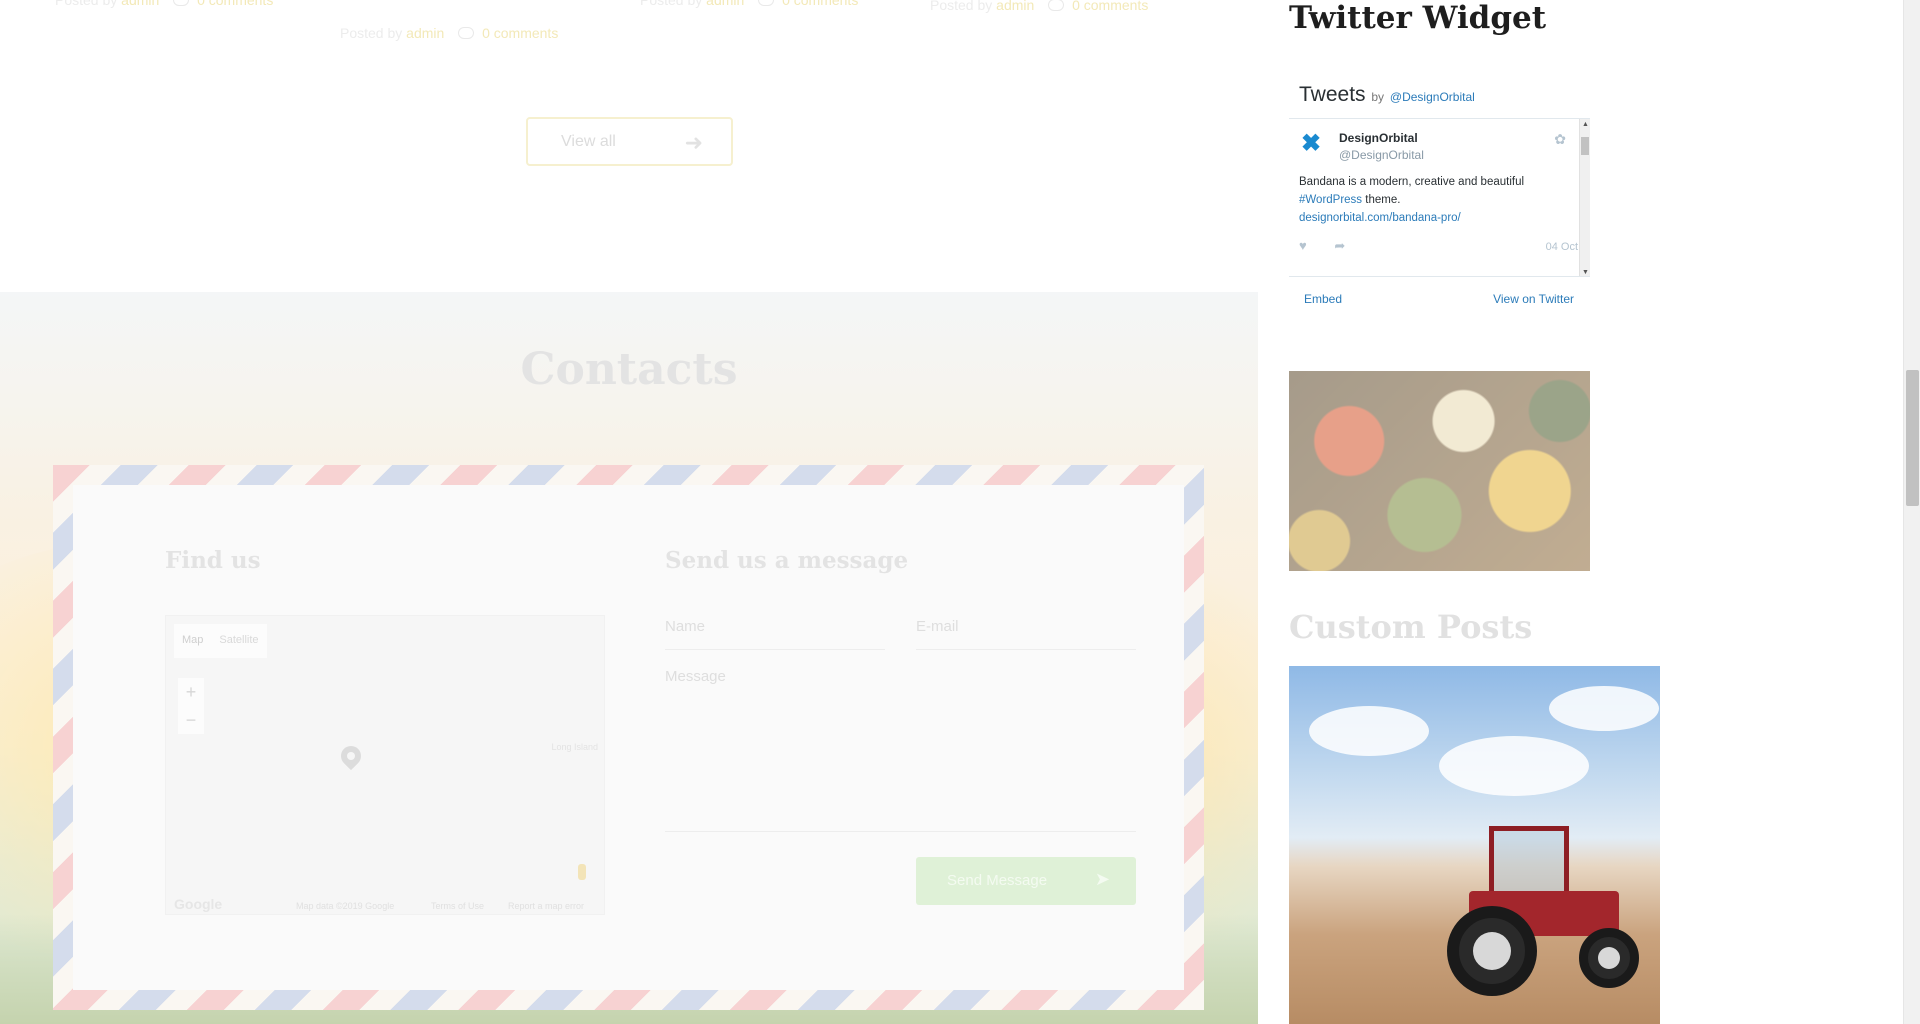  What do you see at coordinates (1439, 471) in the screenshot?
I see `vegetables-image` at bounding box center [1439, 471].